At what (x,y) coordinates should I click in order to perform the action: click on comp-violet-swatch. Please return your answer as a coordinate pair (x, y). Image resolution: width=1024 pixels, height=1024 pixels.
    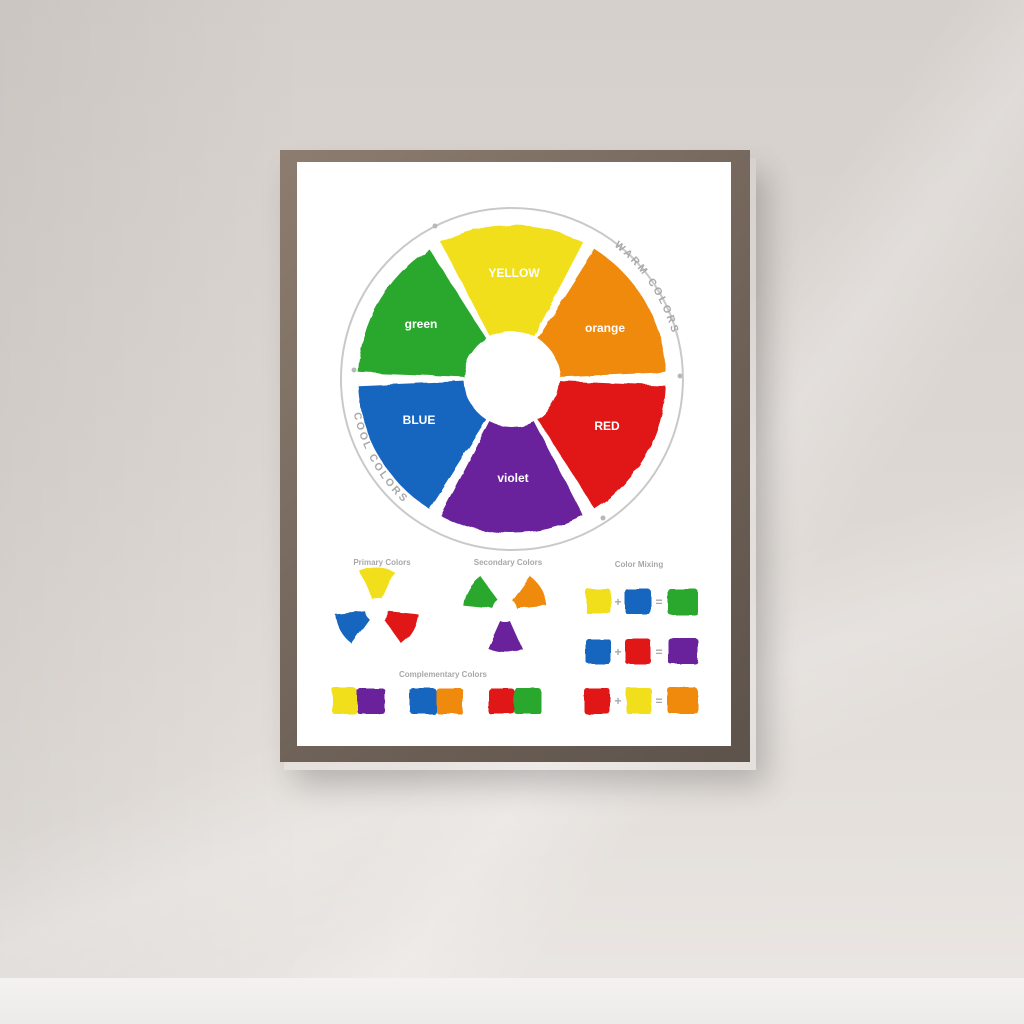
    Looking at the image, I should click on (371, 701).